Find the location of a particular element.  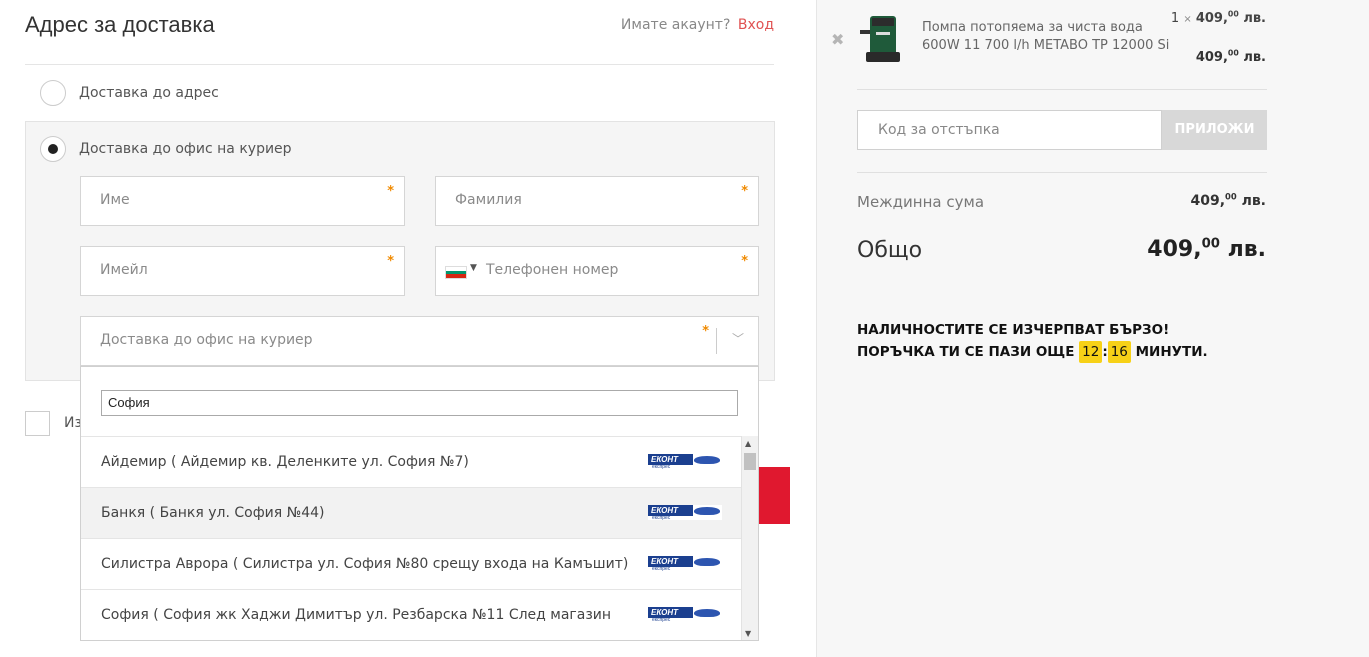

radio-office is located at coordinates (53, 149).